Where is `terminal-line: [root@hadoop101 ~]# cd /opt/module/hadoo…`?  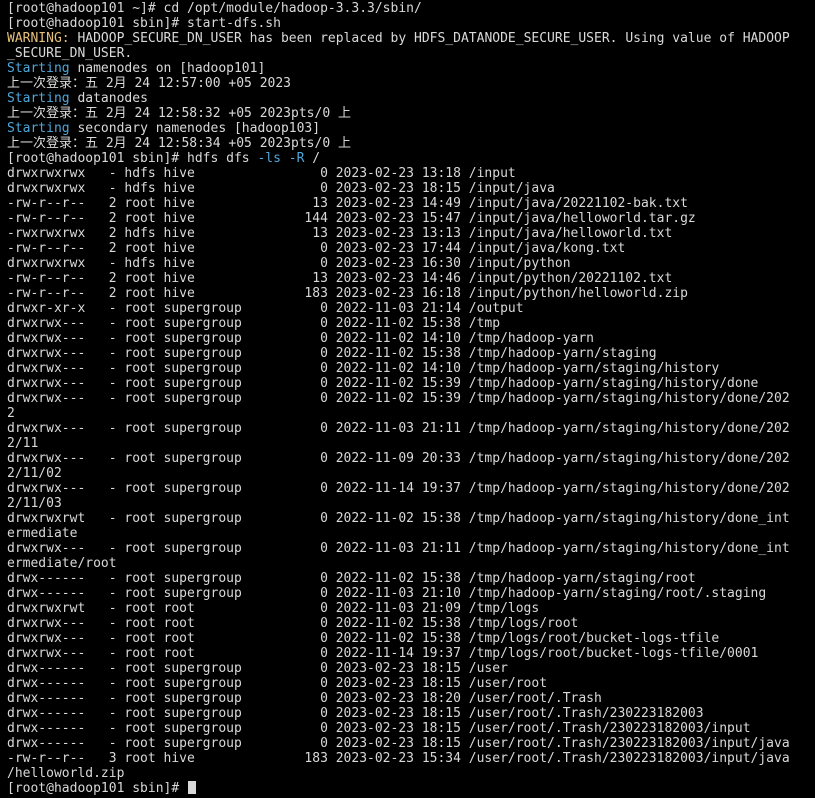 terminal-line: [root@hadoop101 ~]# cd /opt/module/hadoo… is located at coordinates (411, 8).